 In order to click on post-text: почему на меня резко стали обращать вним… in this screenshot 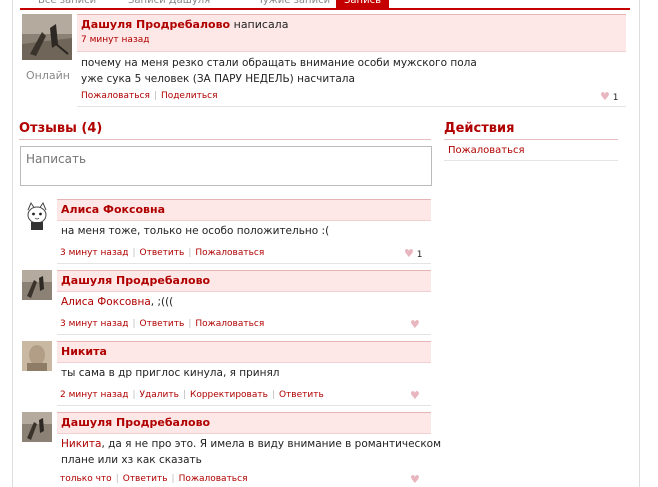, I will do `click(279, 71)`.